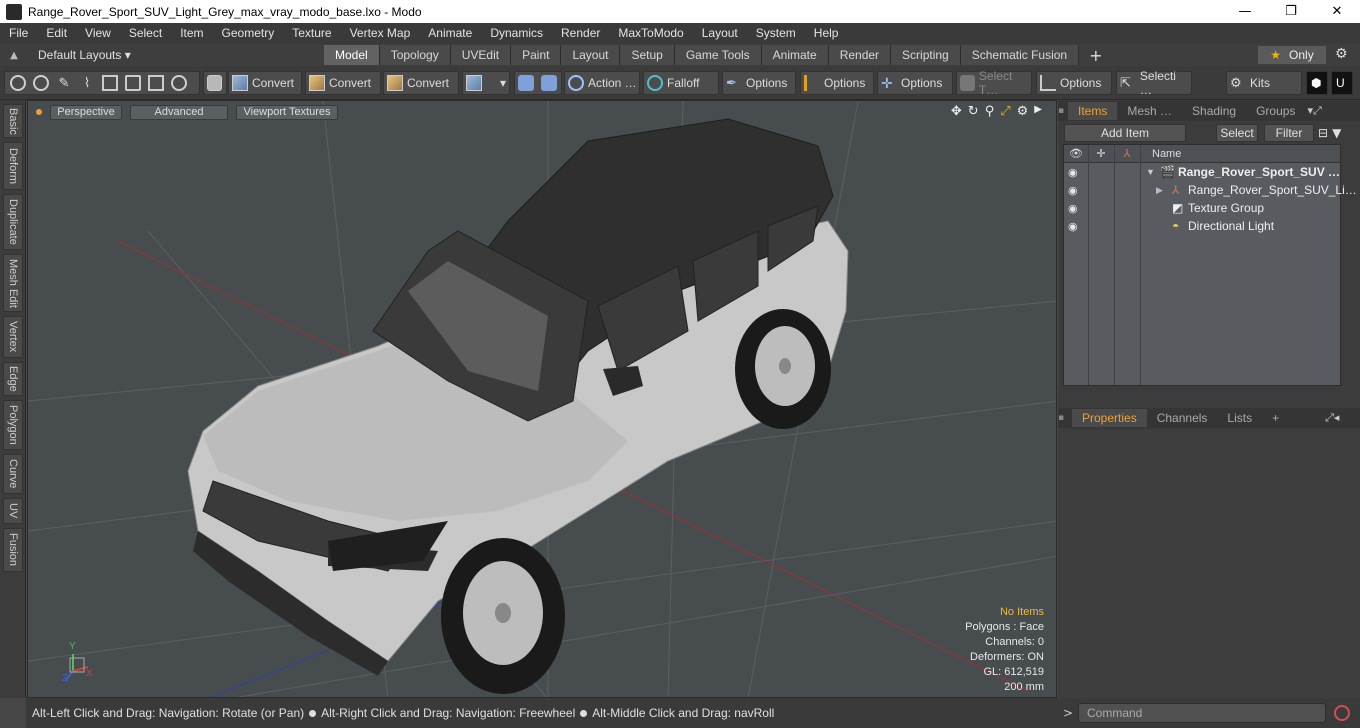  What do you see at coordinates (1202, 227) in the screenshot?
I see `item-row-directional-light: ◉ ◓ Directional Light` at bounding box center [1202, 227].